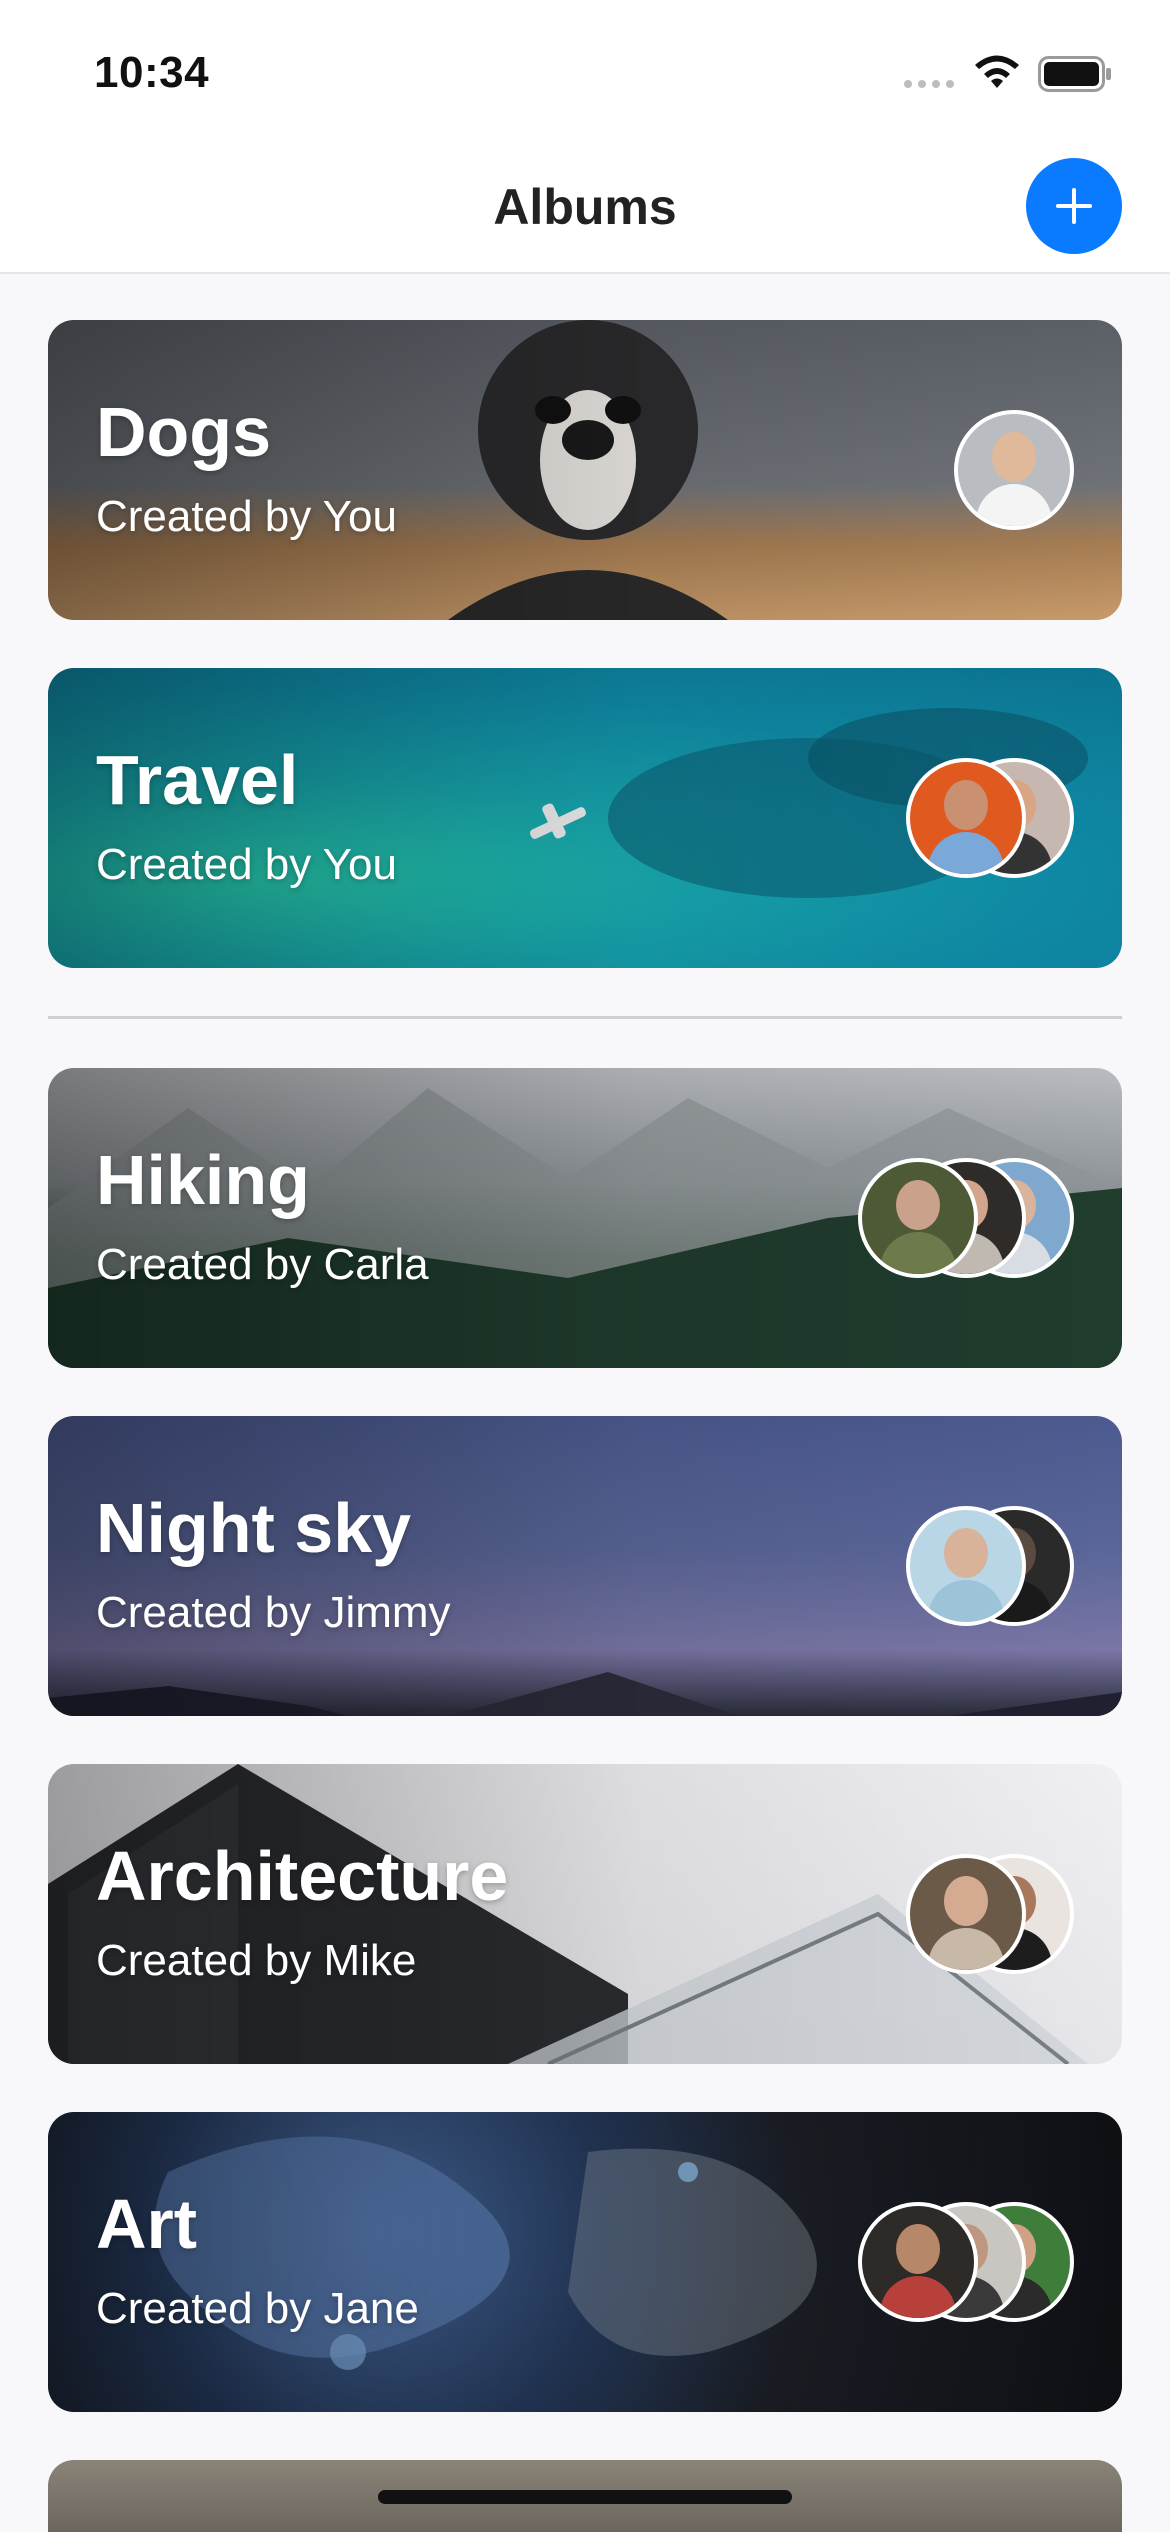 This screenshot has width=1170, height=2532. I want to click on cellular-signal-icon, so click(929, 84).